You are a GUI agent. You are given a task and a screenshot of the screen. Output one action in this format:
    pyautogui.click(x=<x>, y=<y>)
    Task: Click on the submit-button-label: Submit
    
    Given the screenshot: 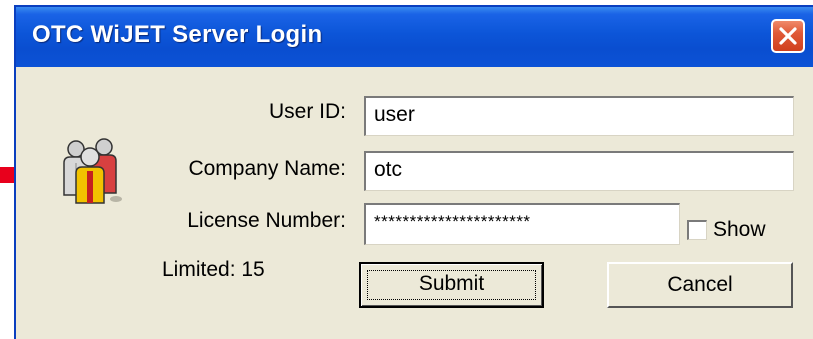 What is the action you would take?
    pyautogui.click(x=451, y=283)
    